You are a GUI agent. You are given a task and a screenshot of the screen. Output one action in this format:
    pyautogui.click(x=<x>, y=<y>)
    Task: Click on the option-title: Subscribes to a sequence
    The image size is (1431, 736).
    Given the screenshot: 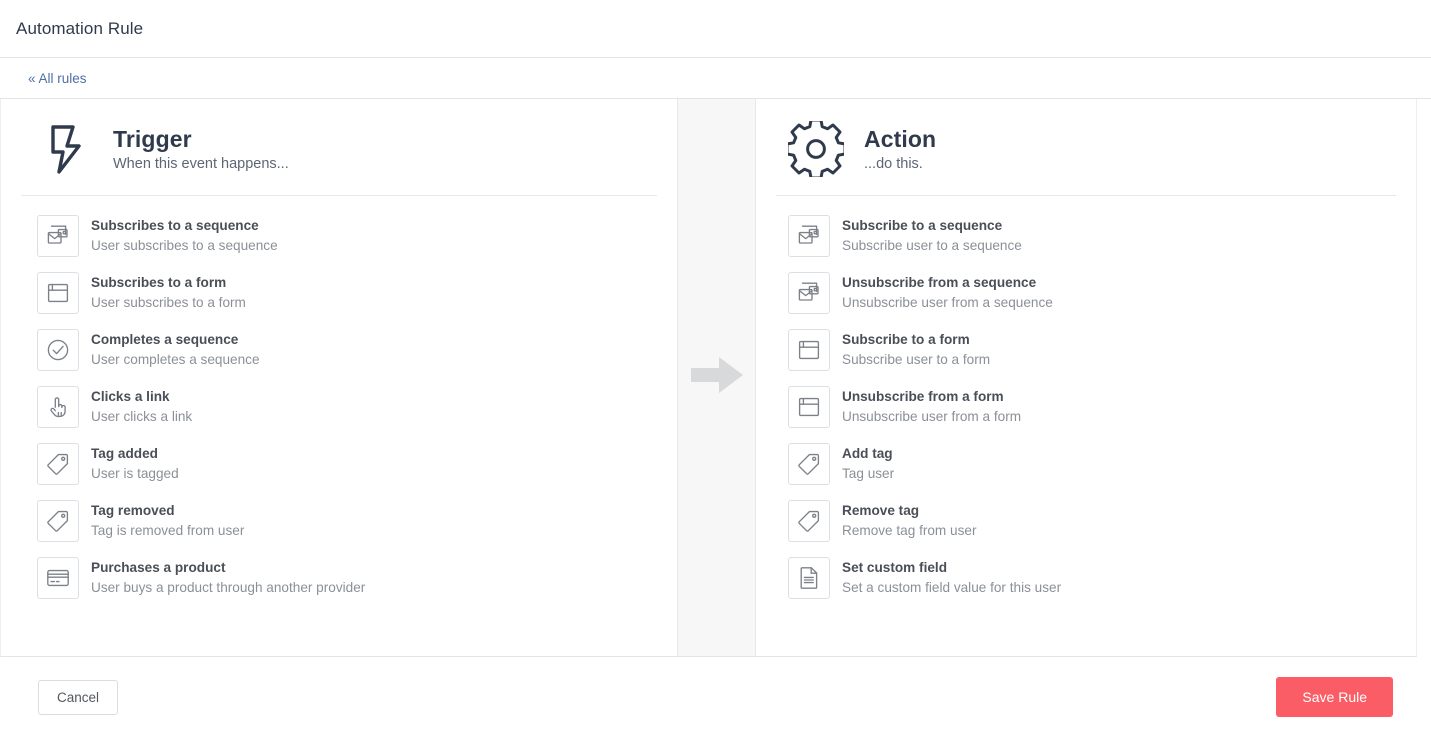 What is the action you would take?
    pyautogui.click(x=175, y=226)
    